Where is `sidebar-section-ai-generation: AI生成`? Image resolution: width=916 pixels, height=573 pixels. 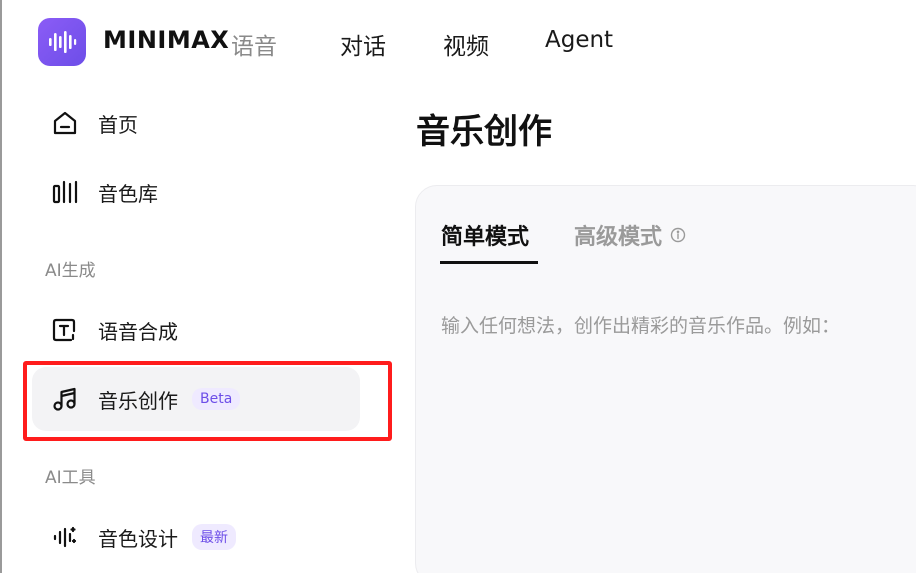
sidebar-section-ai-generation: AI生成 is located at coordinates (70, 271).